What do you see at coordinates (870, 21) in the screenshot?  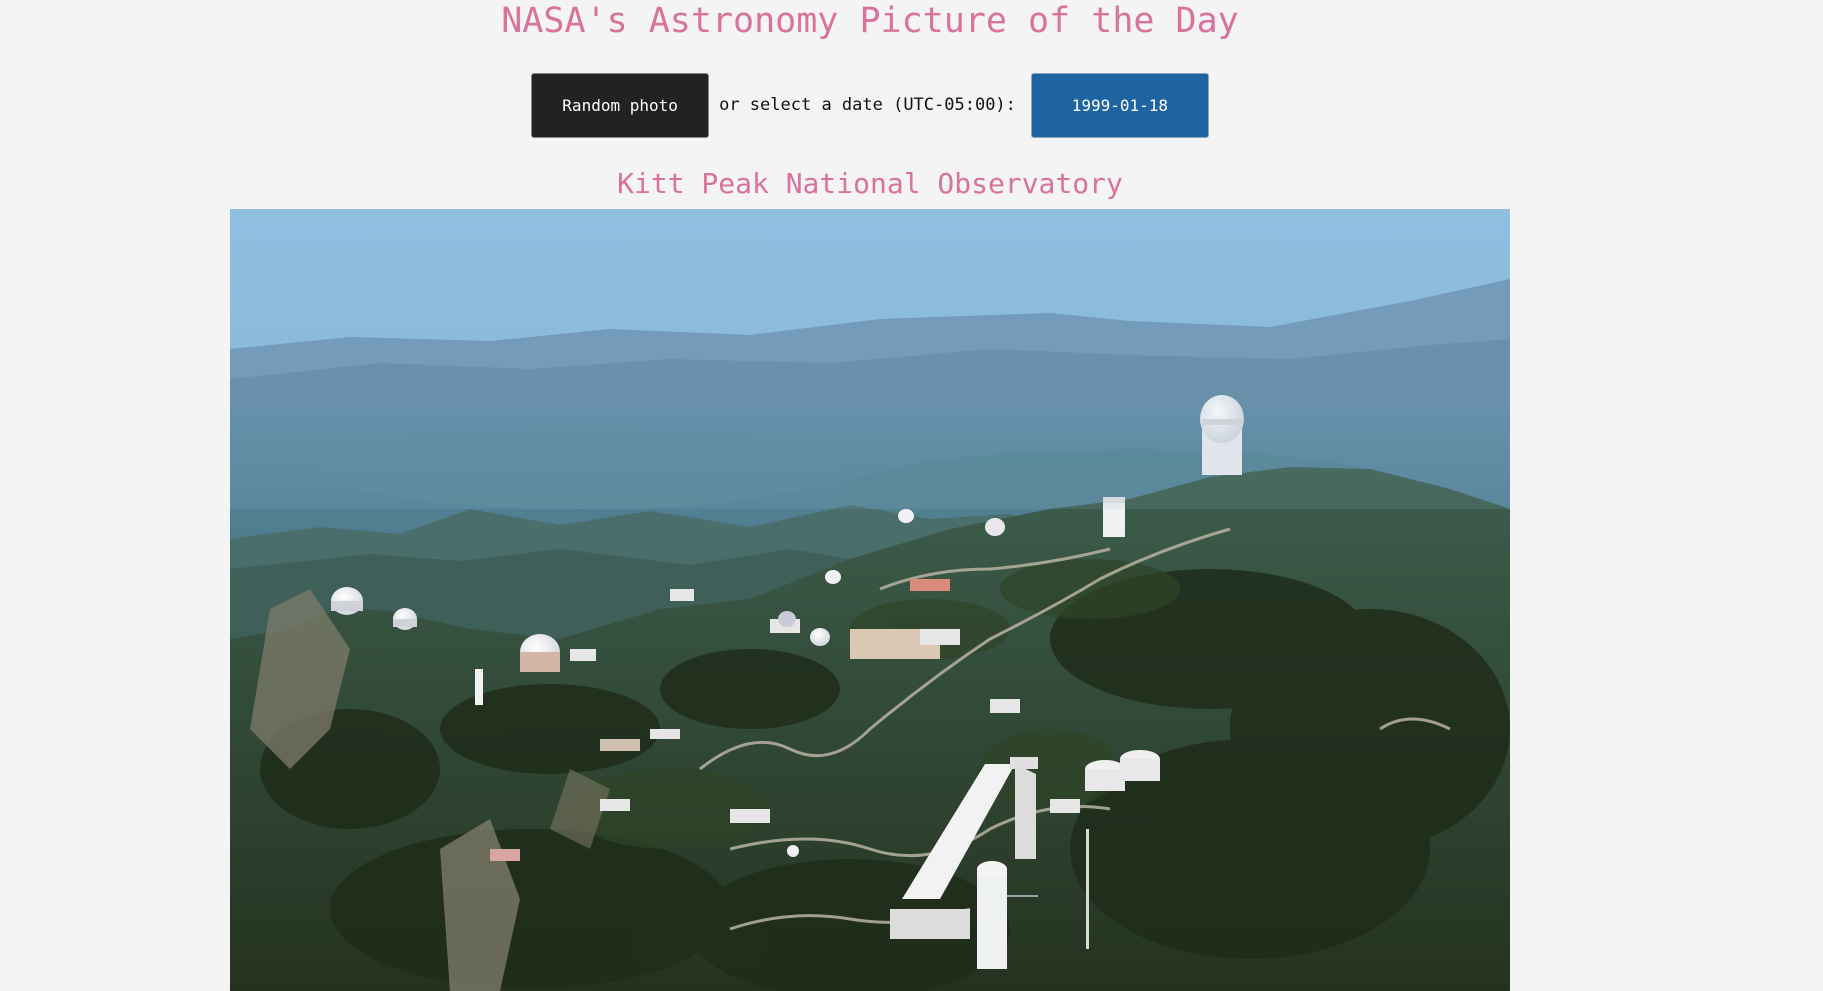 I see `site-title: NASA's Astronomy Picture of the Day` at bounding box center [870, 21].